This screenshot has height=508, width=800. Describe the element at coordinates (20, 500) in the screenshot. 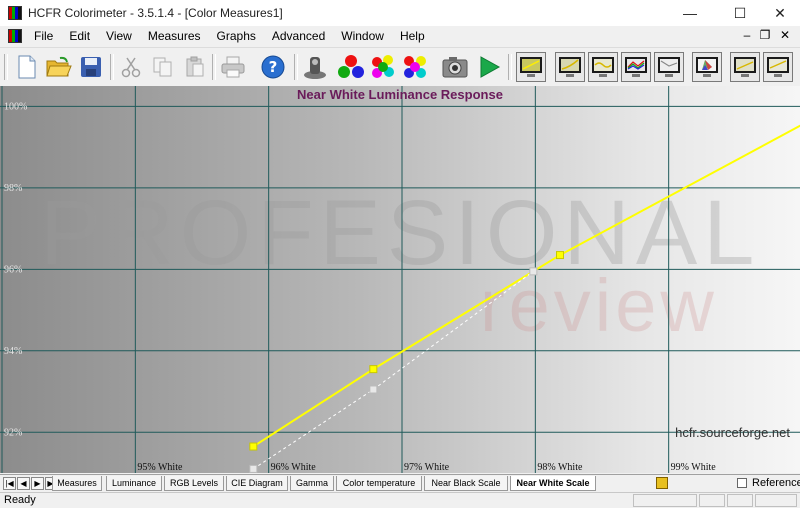

I see `status-text: Ready` at that location.